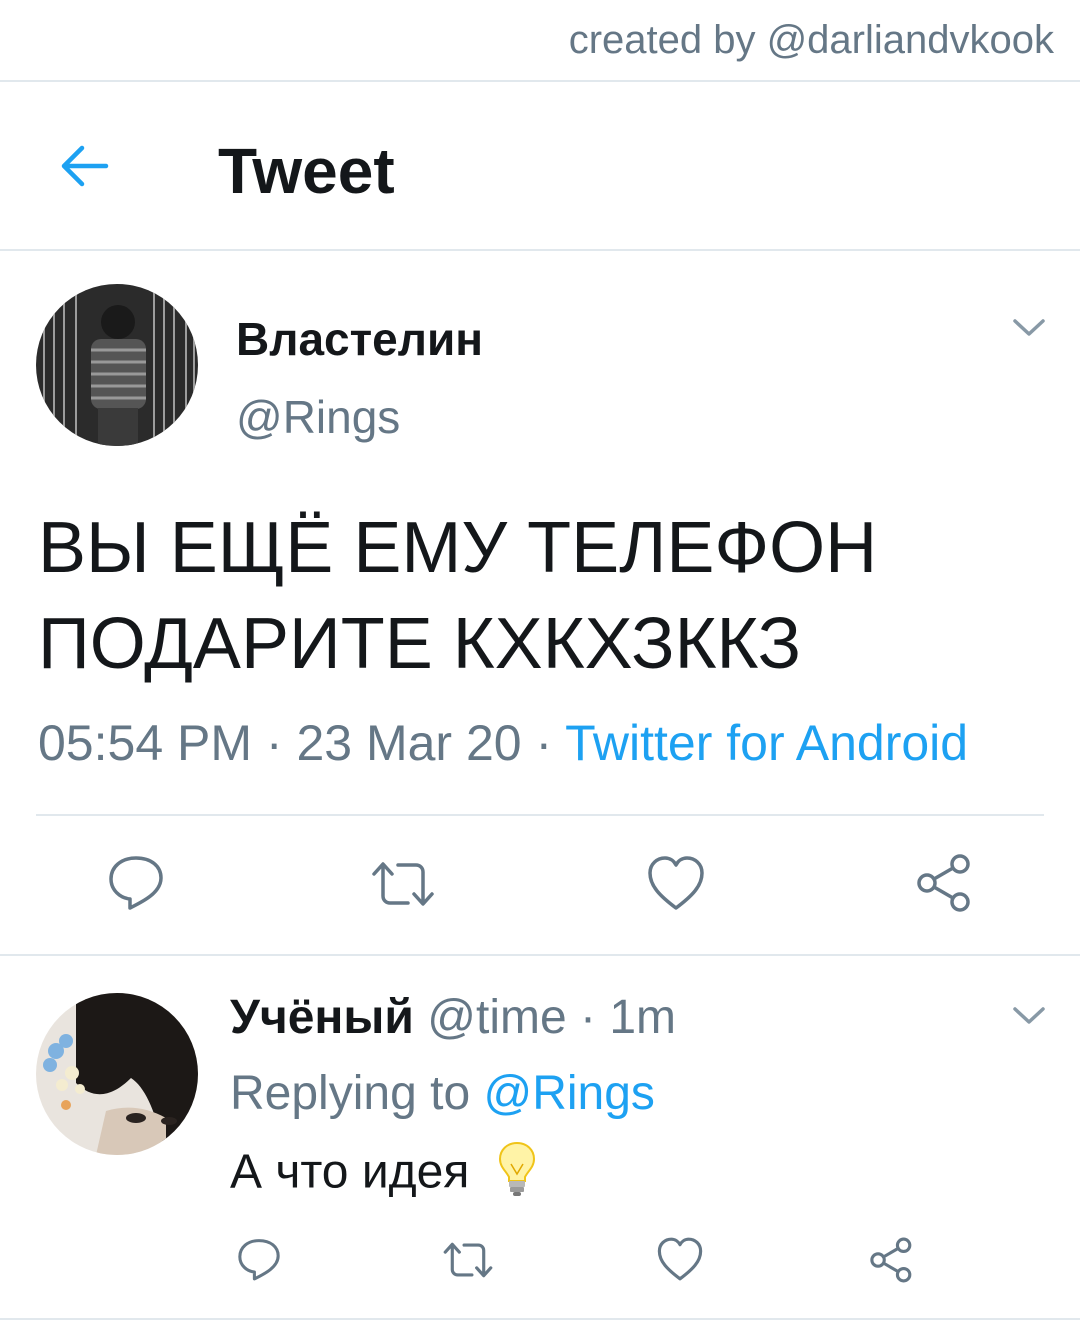  Describe the element at coordinates (357, 1093) in the screenshot. I see `replying-prefix: Replying to` at that location.